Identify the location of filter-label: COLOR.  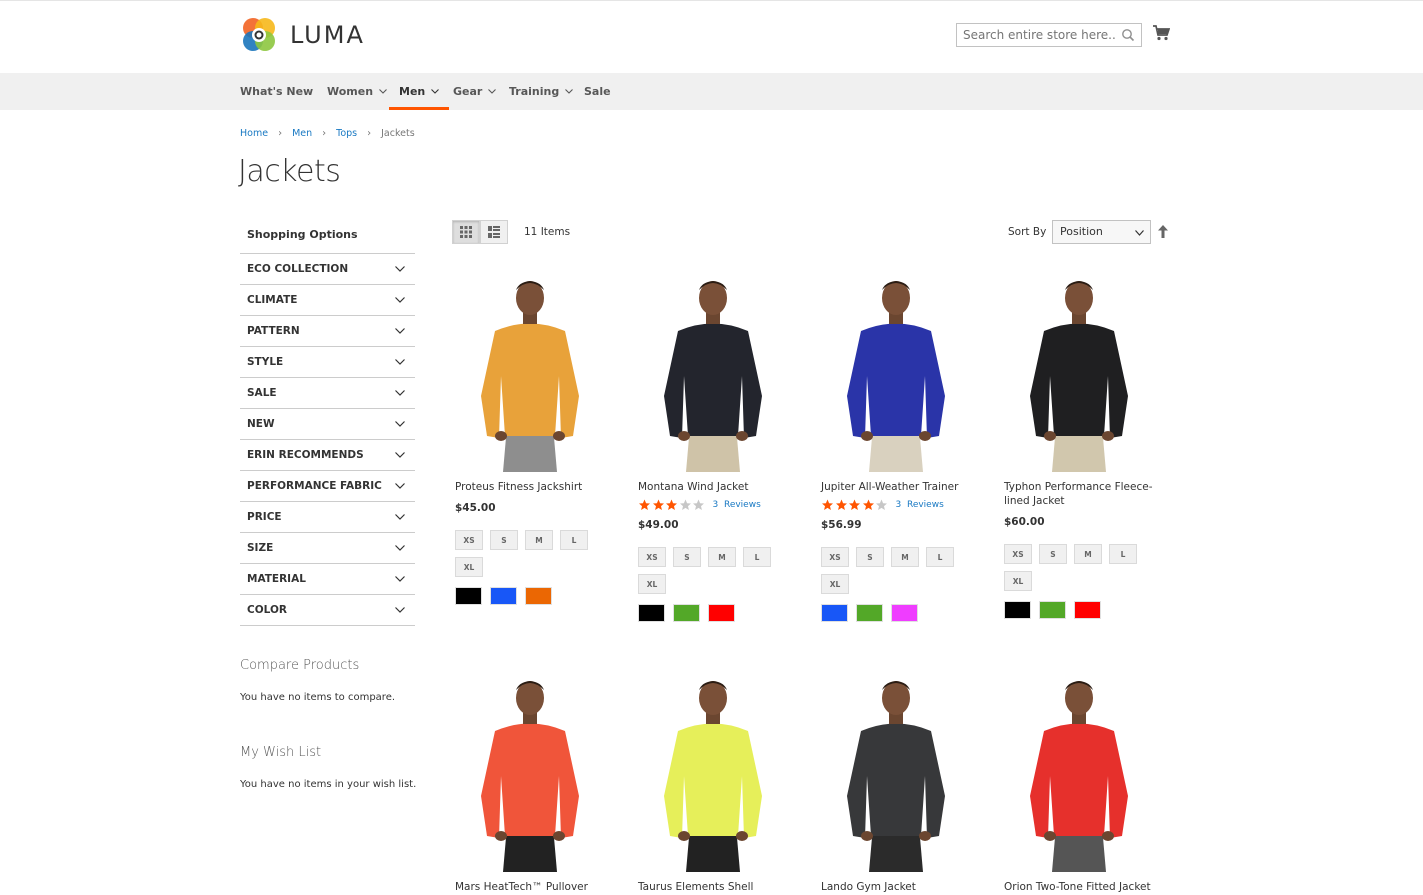
(267, 610).